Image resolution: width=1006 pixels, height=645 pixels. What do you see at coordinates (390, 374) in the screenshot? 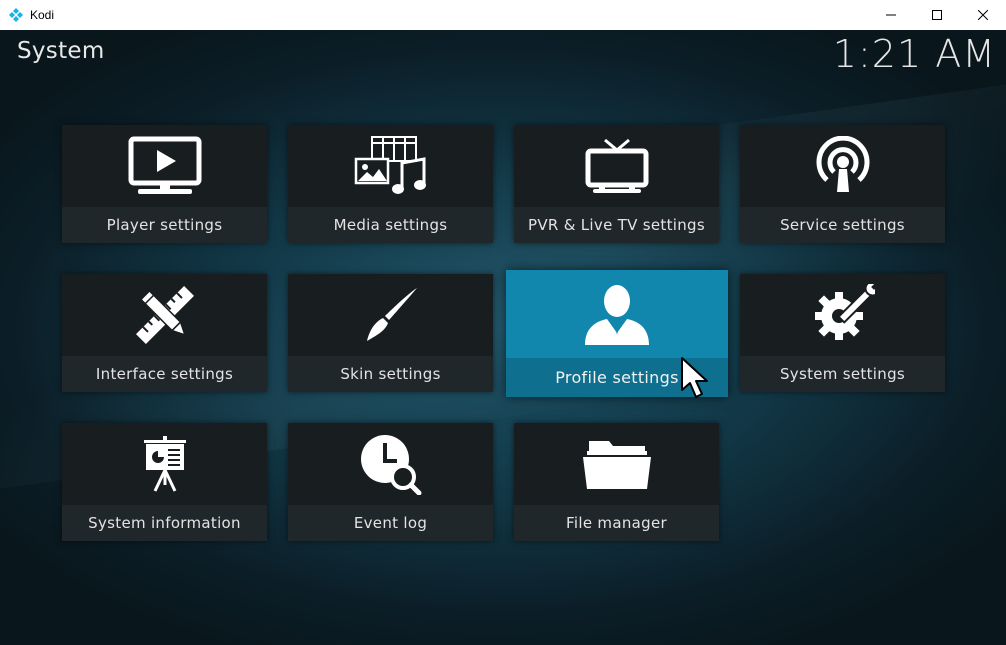
I see `tile-label: Skin settings` at bounding box center [390, 374].